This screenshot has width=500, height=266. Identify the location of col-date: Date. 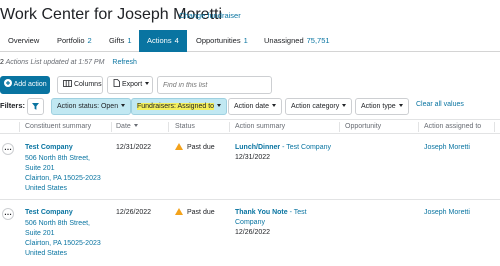
(127, 127).